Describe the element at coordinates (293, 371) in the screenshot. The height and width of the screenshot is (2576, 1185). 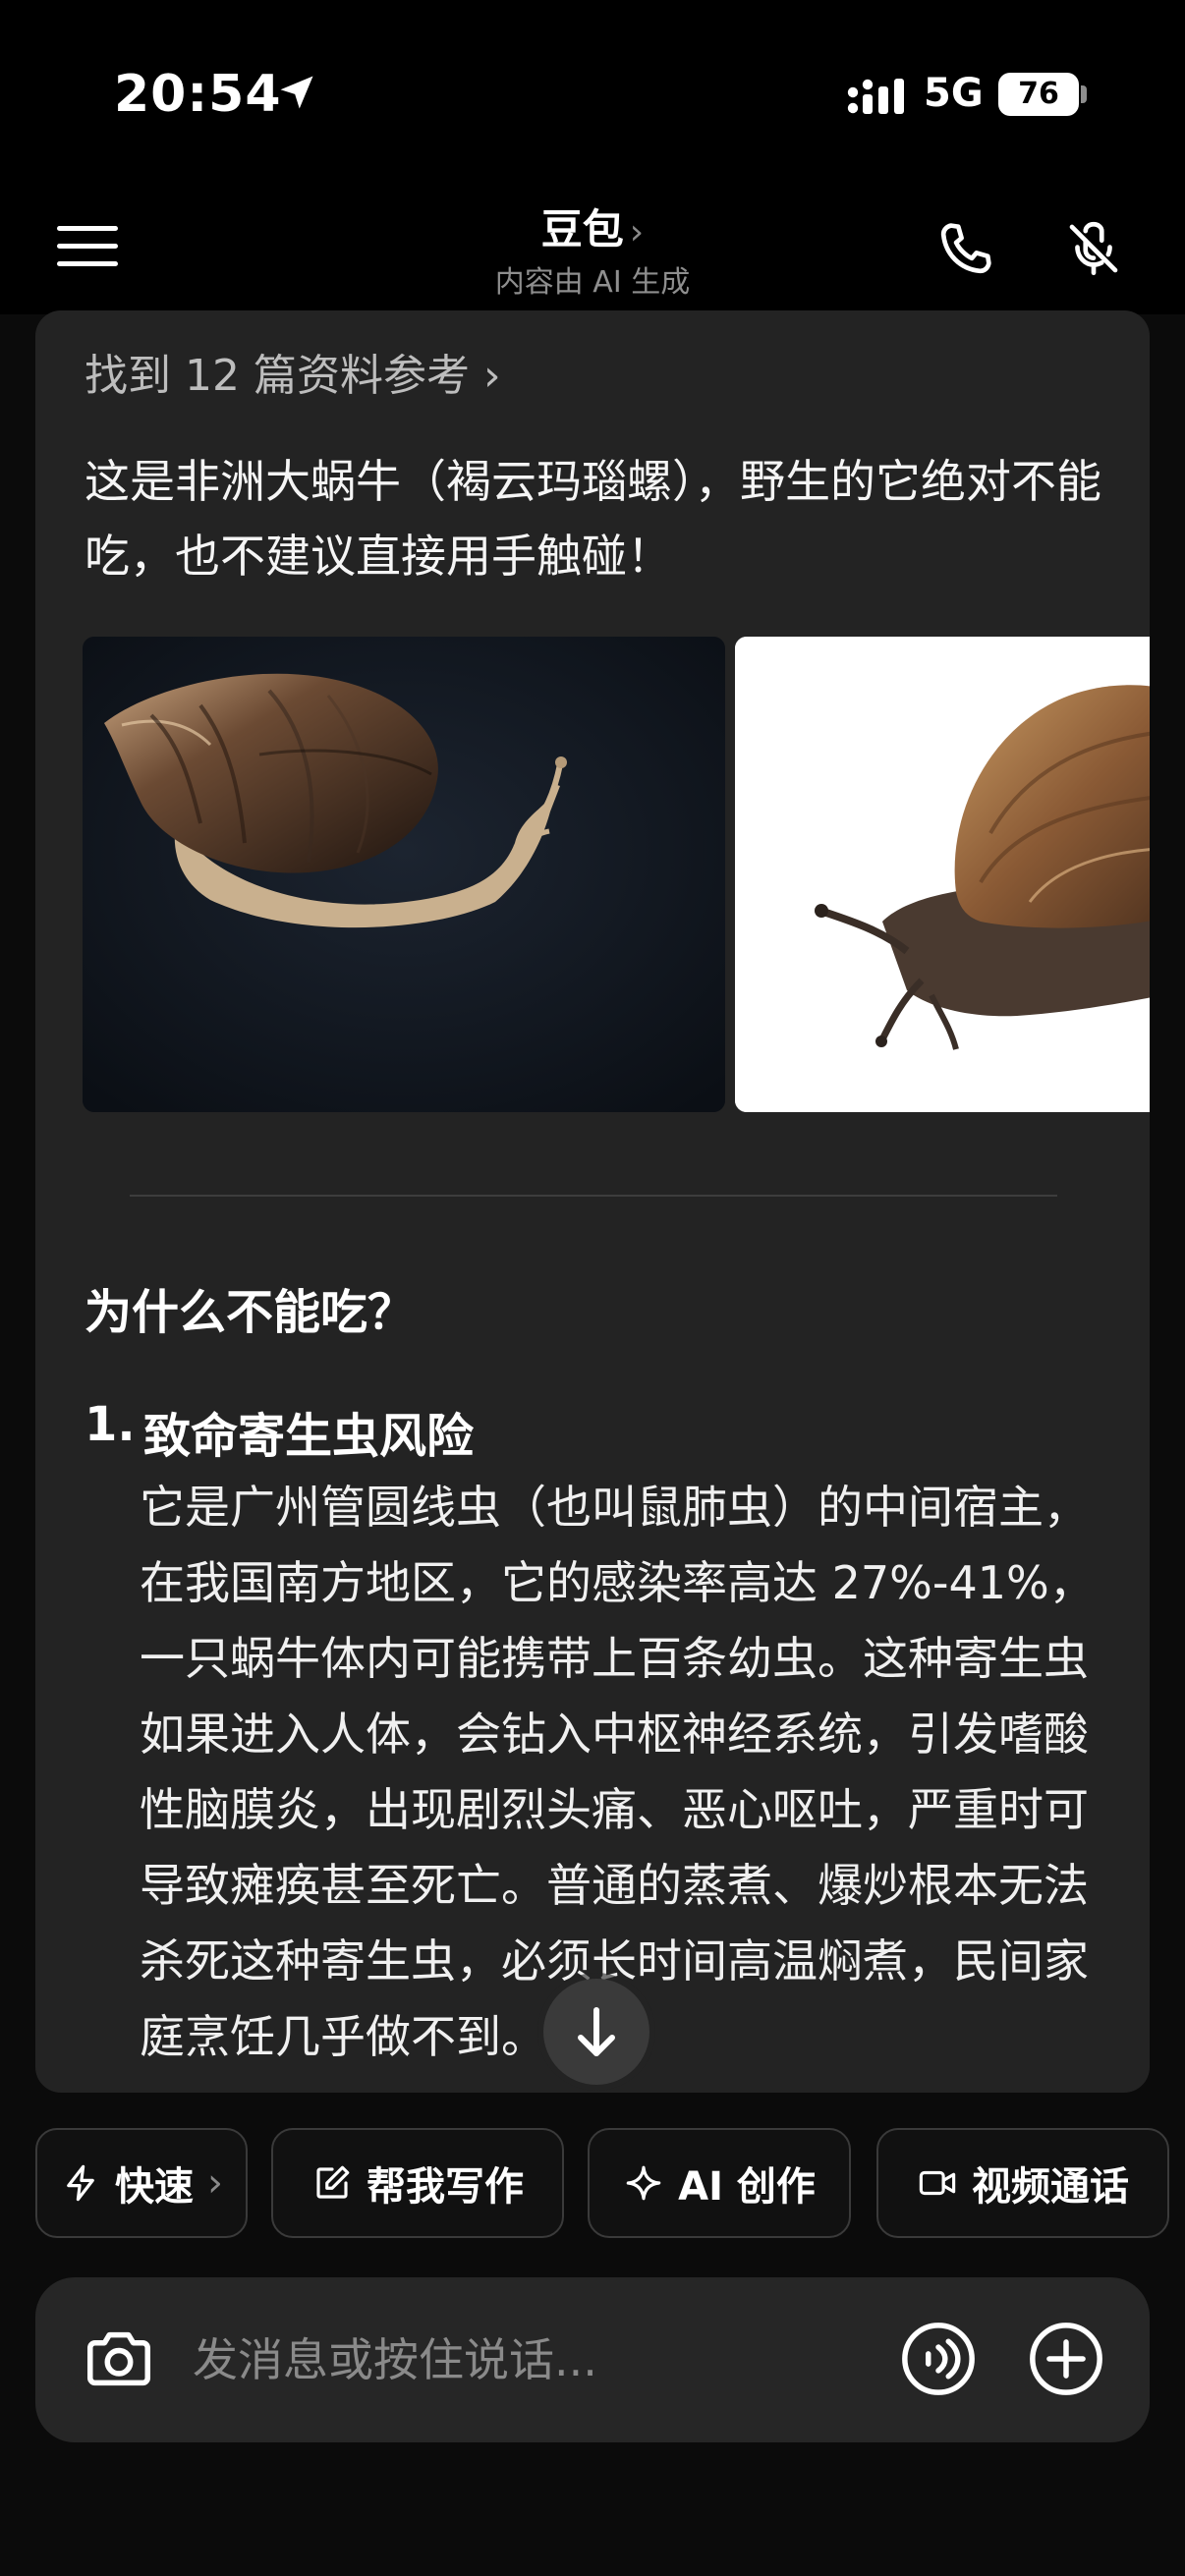
I see `references-link: 找到 12 篇资料参考 ›` at that location.